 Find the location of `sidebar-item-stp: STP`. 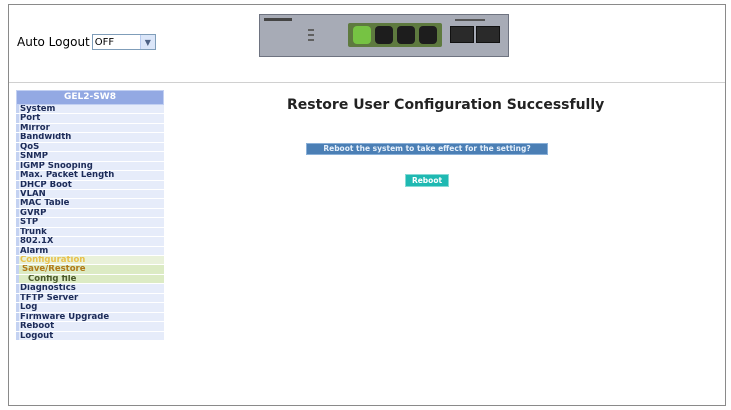

sidebar-item-stp: STP is located at coordinates (90, 223).